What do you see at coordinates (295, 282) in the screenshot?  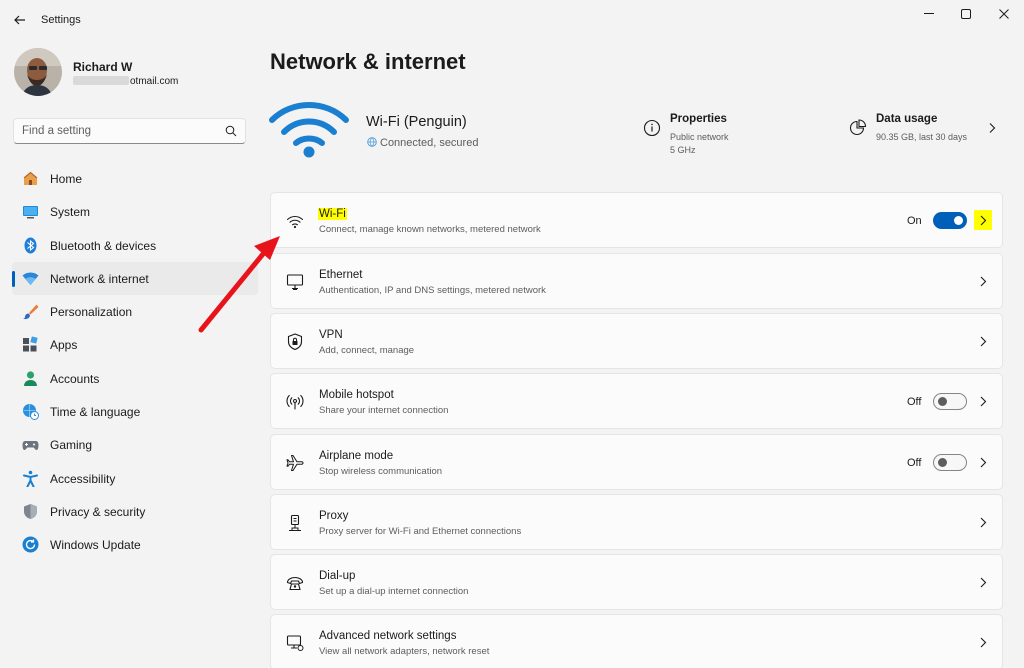 I see `ethernet-icon` at bounding box center [295, 282].